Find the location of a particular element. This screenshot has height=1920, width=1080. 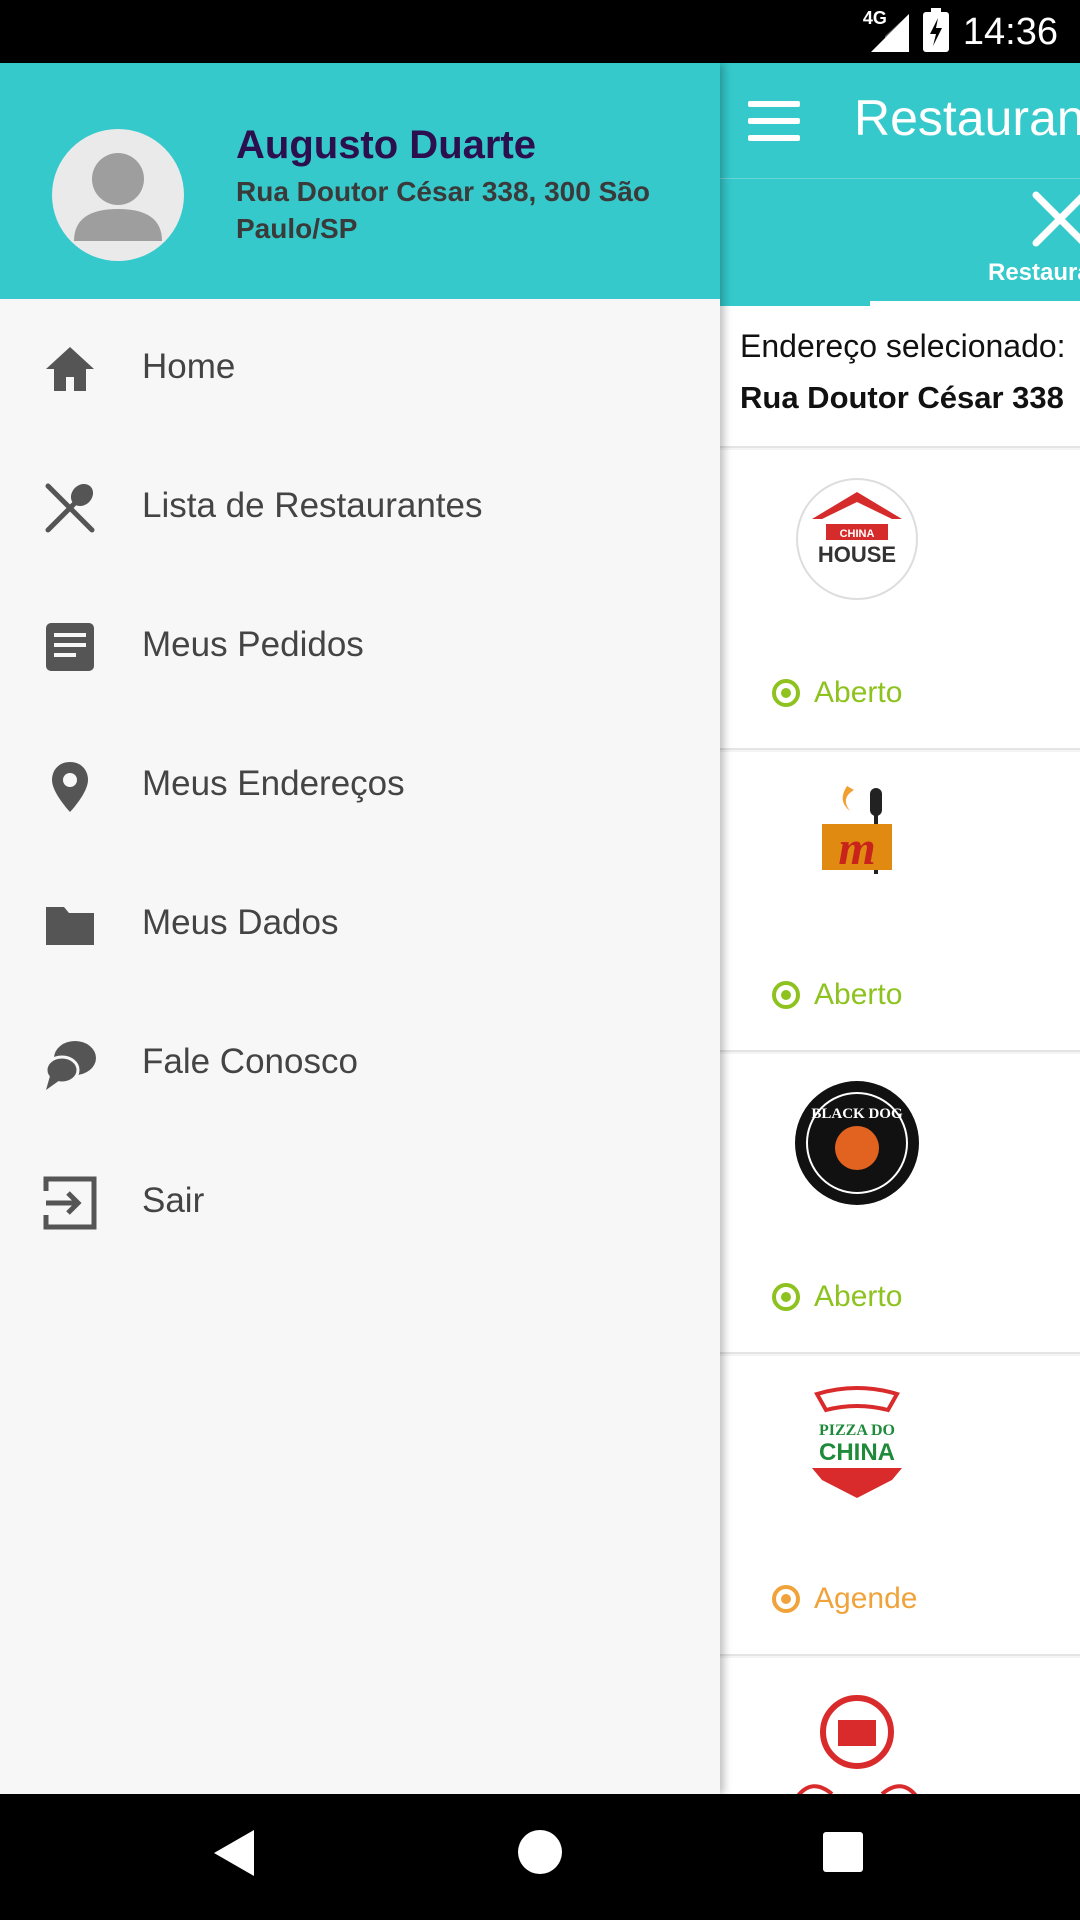

black-dog-logo: BLACK DOG is located at coordinates (857, 1143).